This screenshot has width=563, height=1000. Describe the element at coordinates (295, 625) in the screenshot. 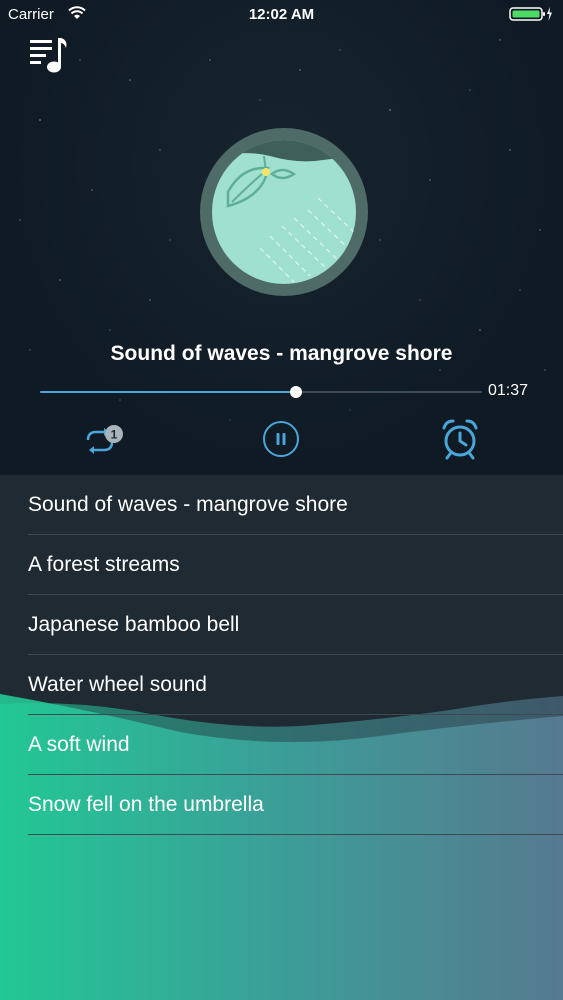

I see `track-item-3: Japanese bamboo bell` at that location.